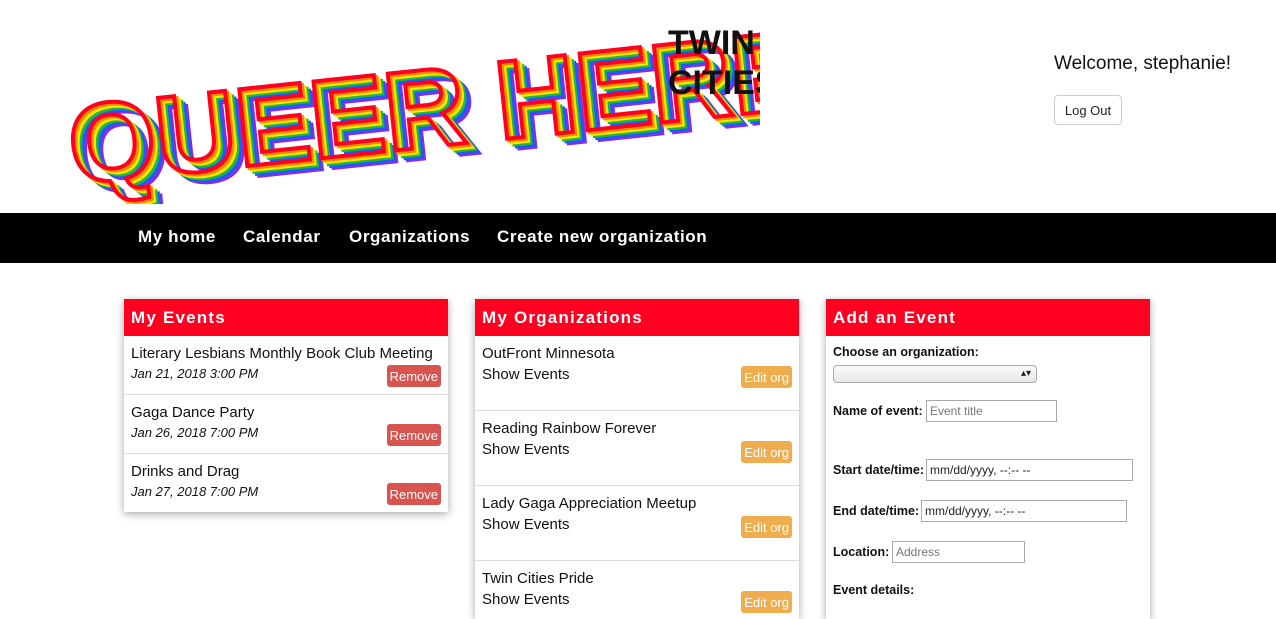  Describe the element at coordinates (711, 43) in the screenshot. I see `logo-sub-1: TWIN` at that location.